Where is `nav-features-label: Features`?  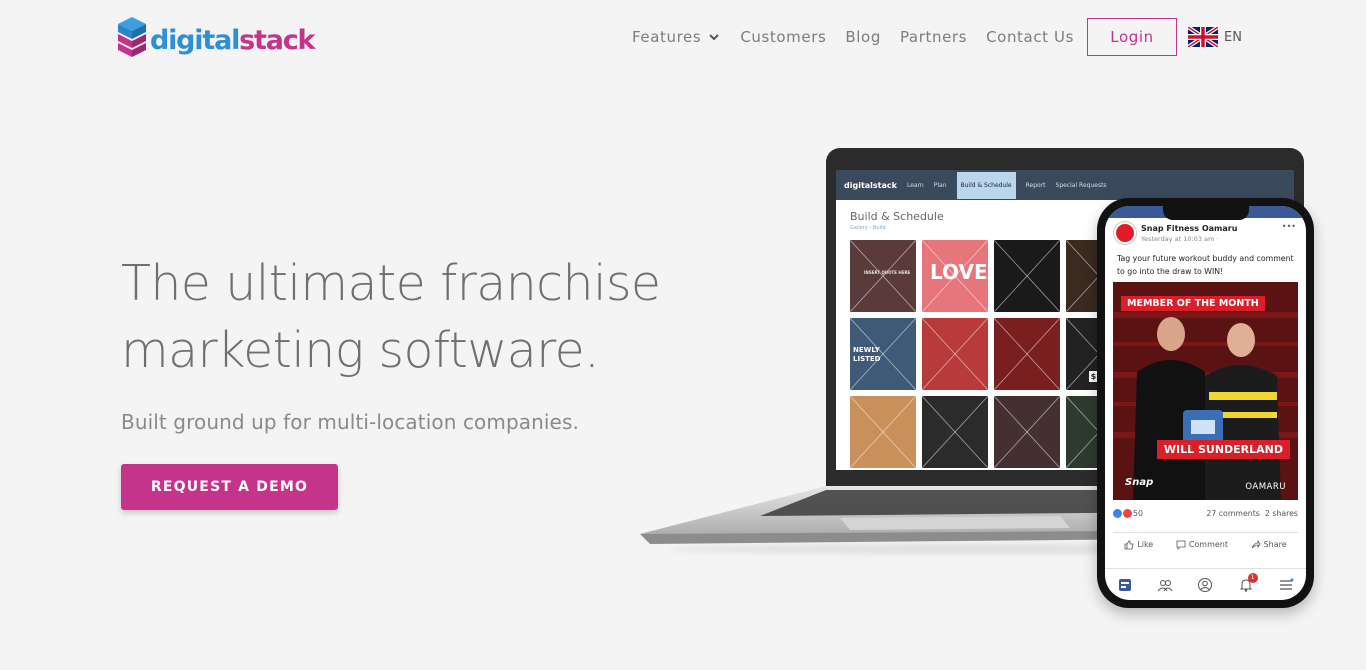 nav-features-label: Features is located at coordinates (667, 37).